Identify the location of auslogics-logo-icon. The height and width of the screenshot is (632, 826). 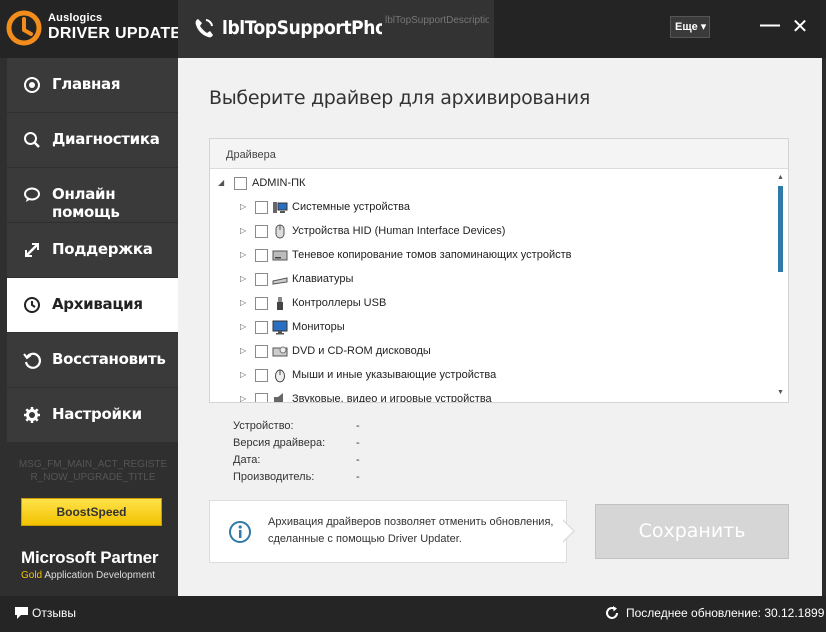
(24, 28).